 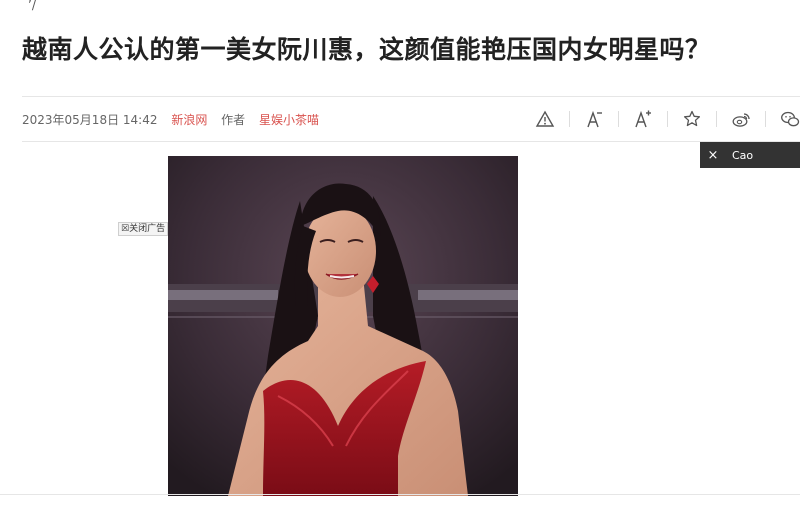 What do you see at coordinates (32, 6) in the screenshot?
I see `top-mark: ’/` at bounding box center [32, 6].